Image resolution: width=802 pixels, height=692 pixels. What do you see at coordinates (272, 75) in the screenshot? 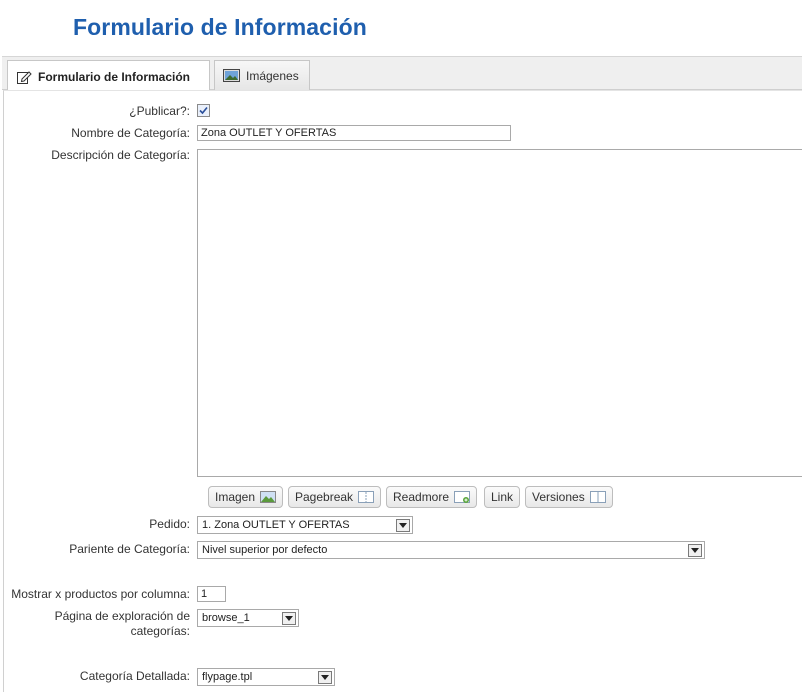
I see `tab-label: Imágenes` at bounding box center [272, 75].